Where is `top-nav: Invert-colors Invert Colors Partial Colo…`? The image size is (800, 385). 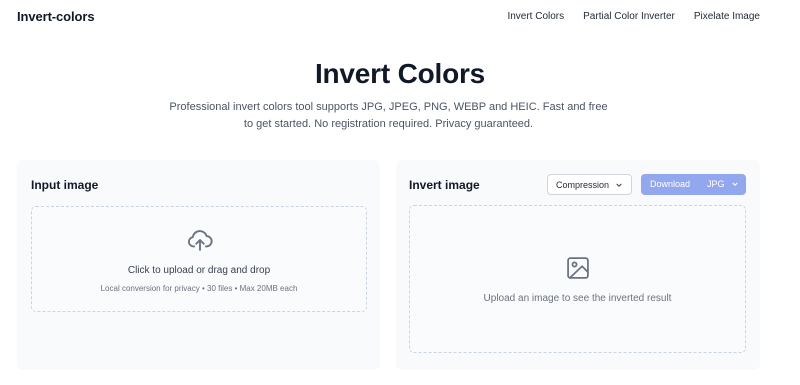 top-nav: Invert-colors Invert Colors Partial Colo… is located at coordinates (400, 18).